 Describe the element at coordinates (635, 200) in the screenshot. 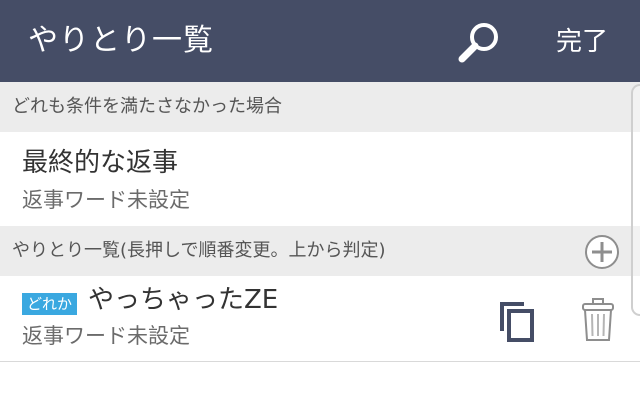

I see `scroll-indicator` at that location.